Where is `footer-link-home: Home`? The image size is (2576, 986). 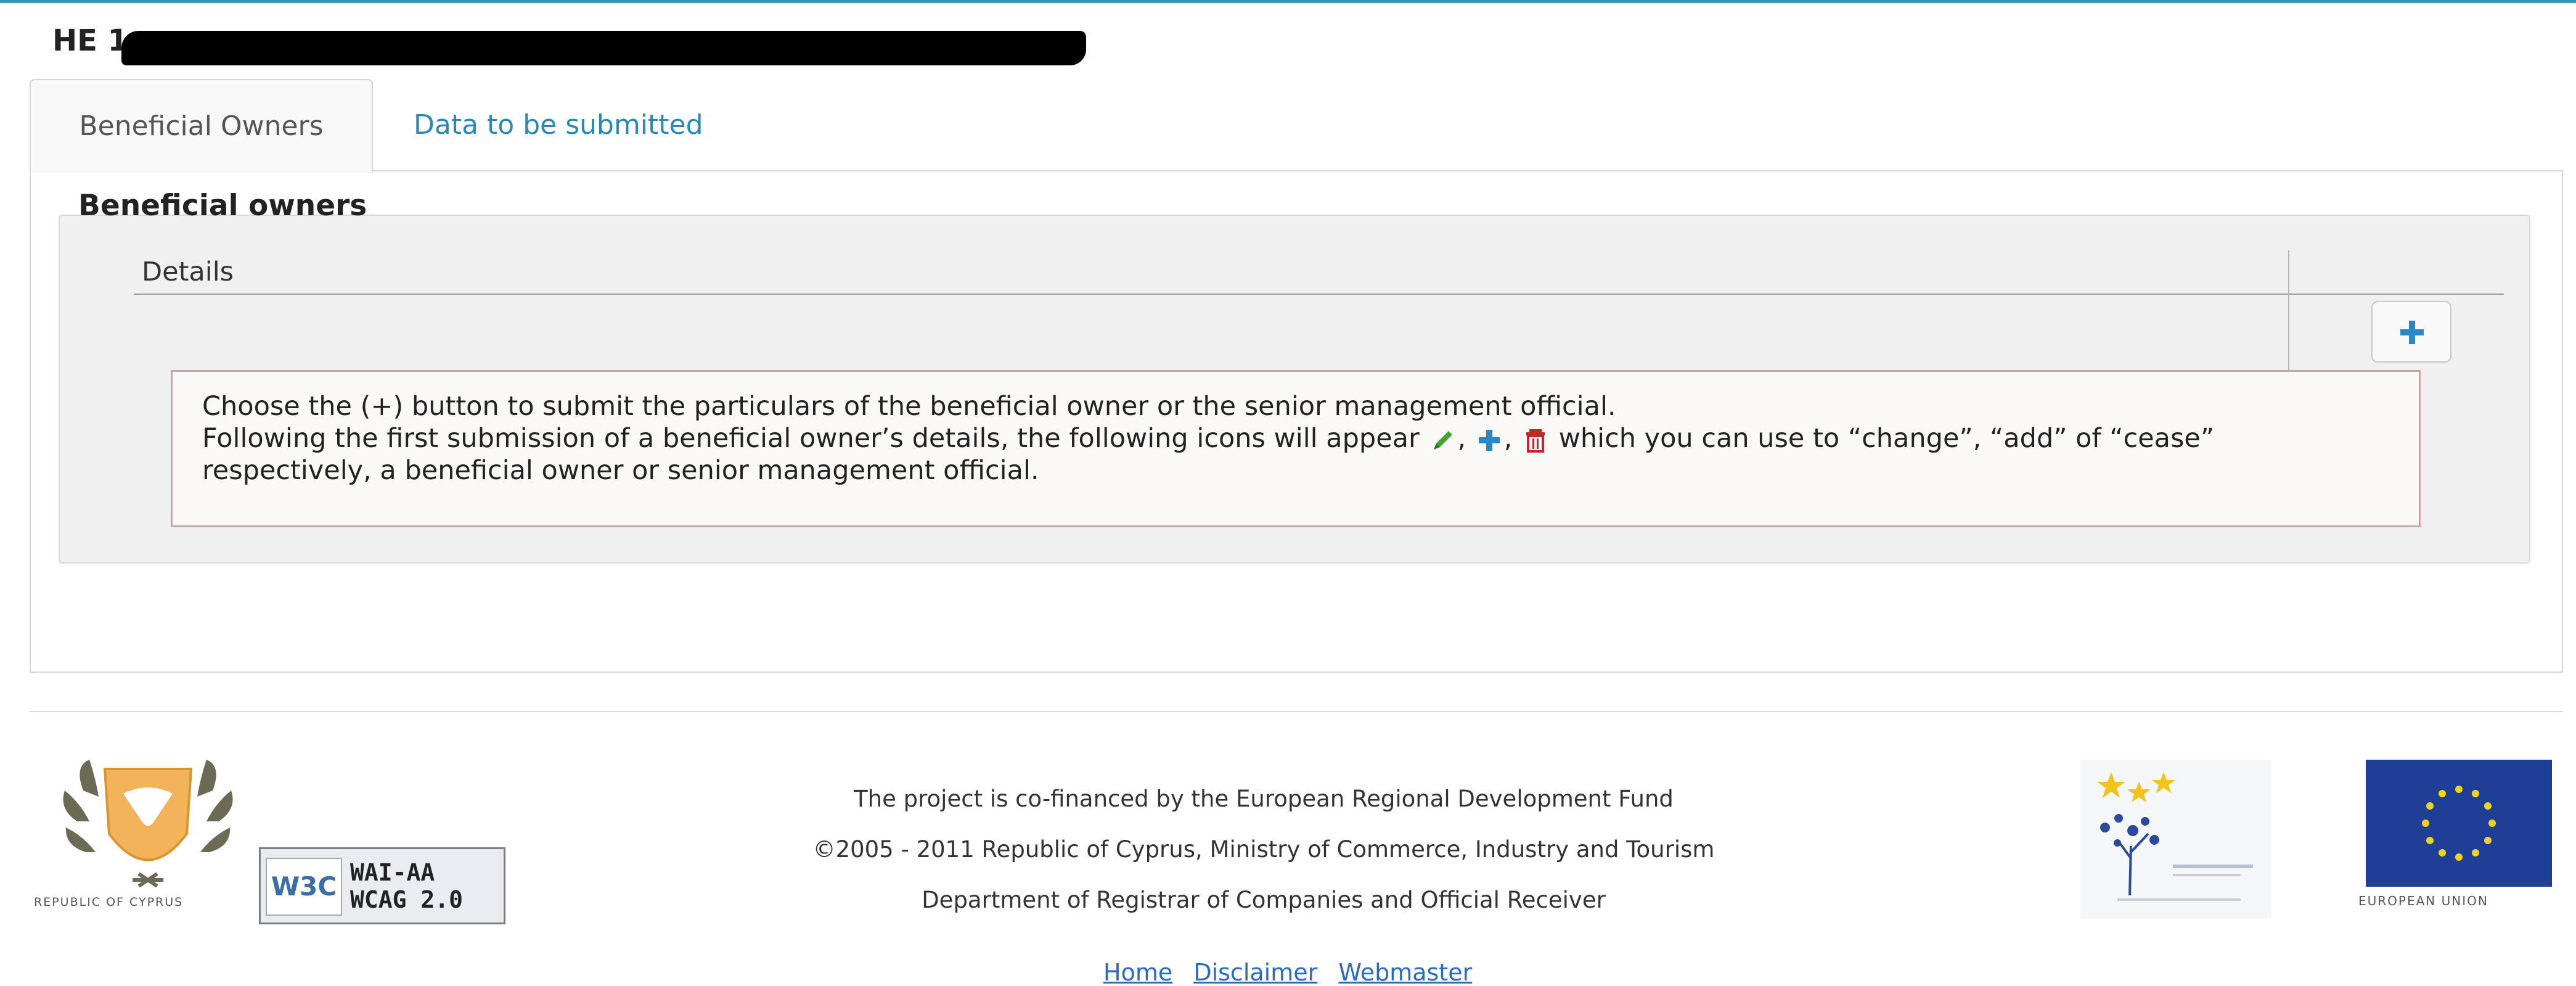 footer-link-home: Home is located at coordinates (1137, 972).